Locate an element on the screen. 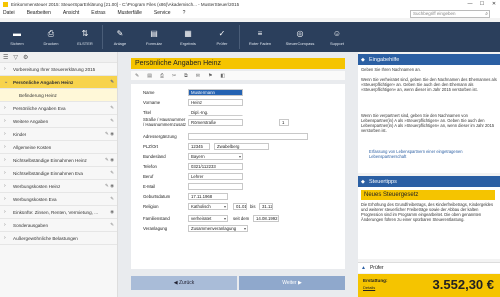  sidebar-item: › Nichtselbständige Einnahmen Eva ✎ is located at coordinates (58, 173).